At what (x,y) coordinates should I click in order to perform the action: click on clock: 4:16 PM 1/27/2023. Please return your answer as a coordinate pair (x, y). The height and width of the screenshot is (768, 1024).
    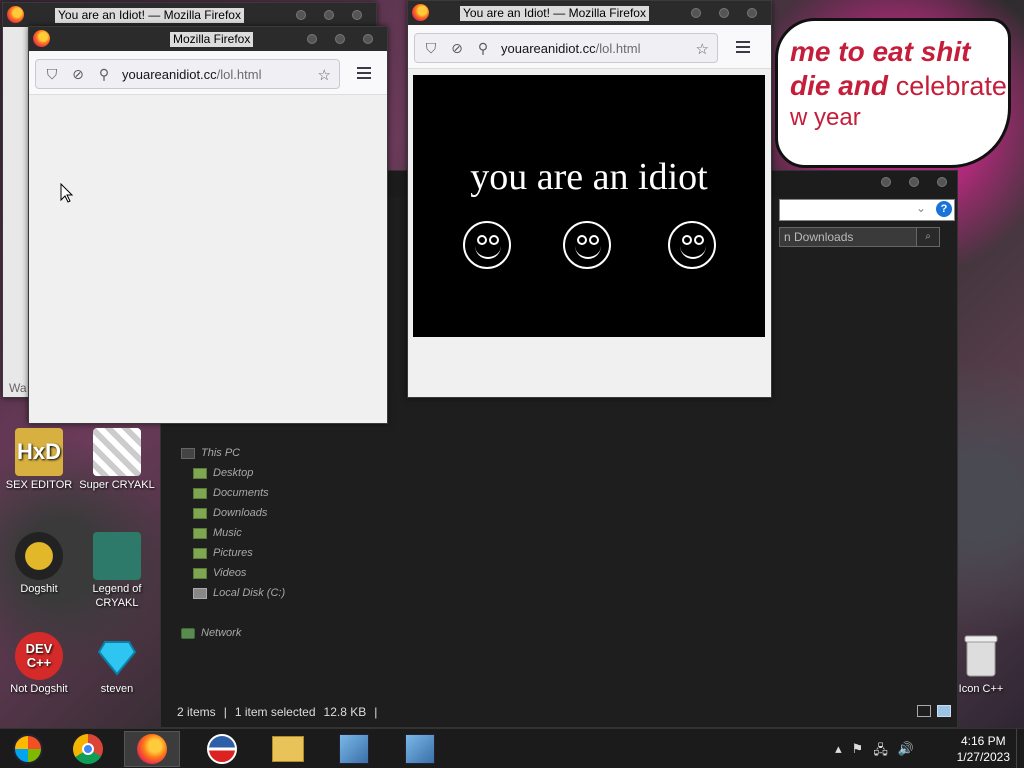
    Looking at the image, I should click on (983, 749).